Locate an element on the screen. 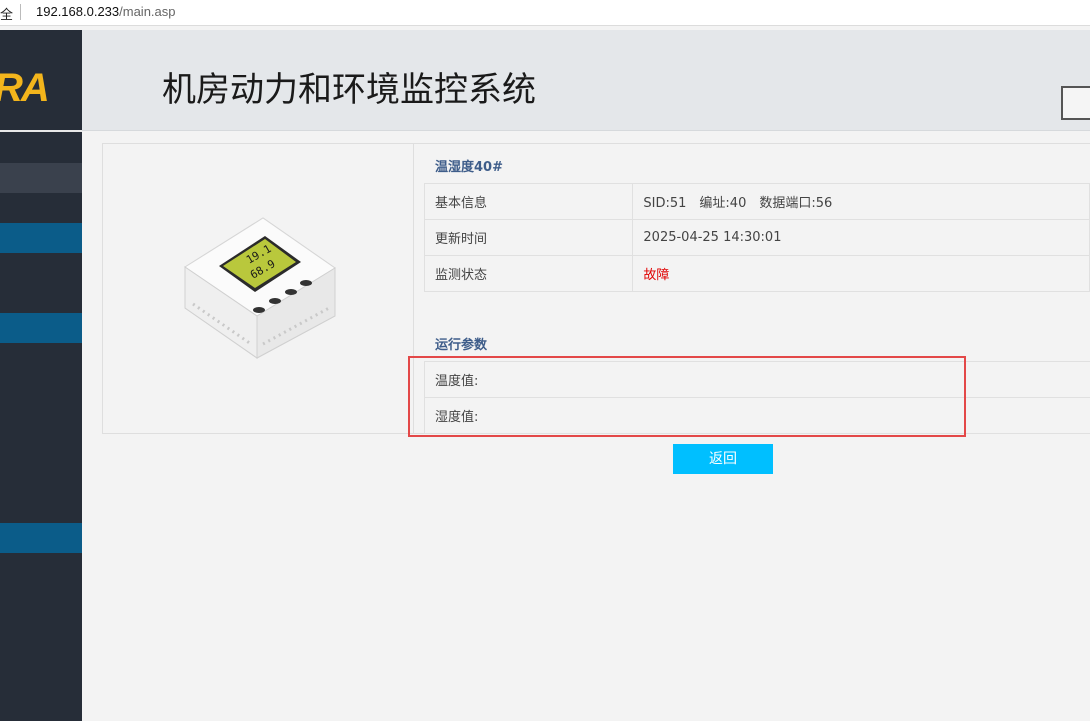 This screenshot has height=721, width=1090. address-bar: 全 192.168.0.233/main.asp is located at coordinates (545, 13).